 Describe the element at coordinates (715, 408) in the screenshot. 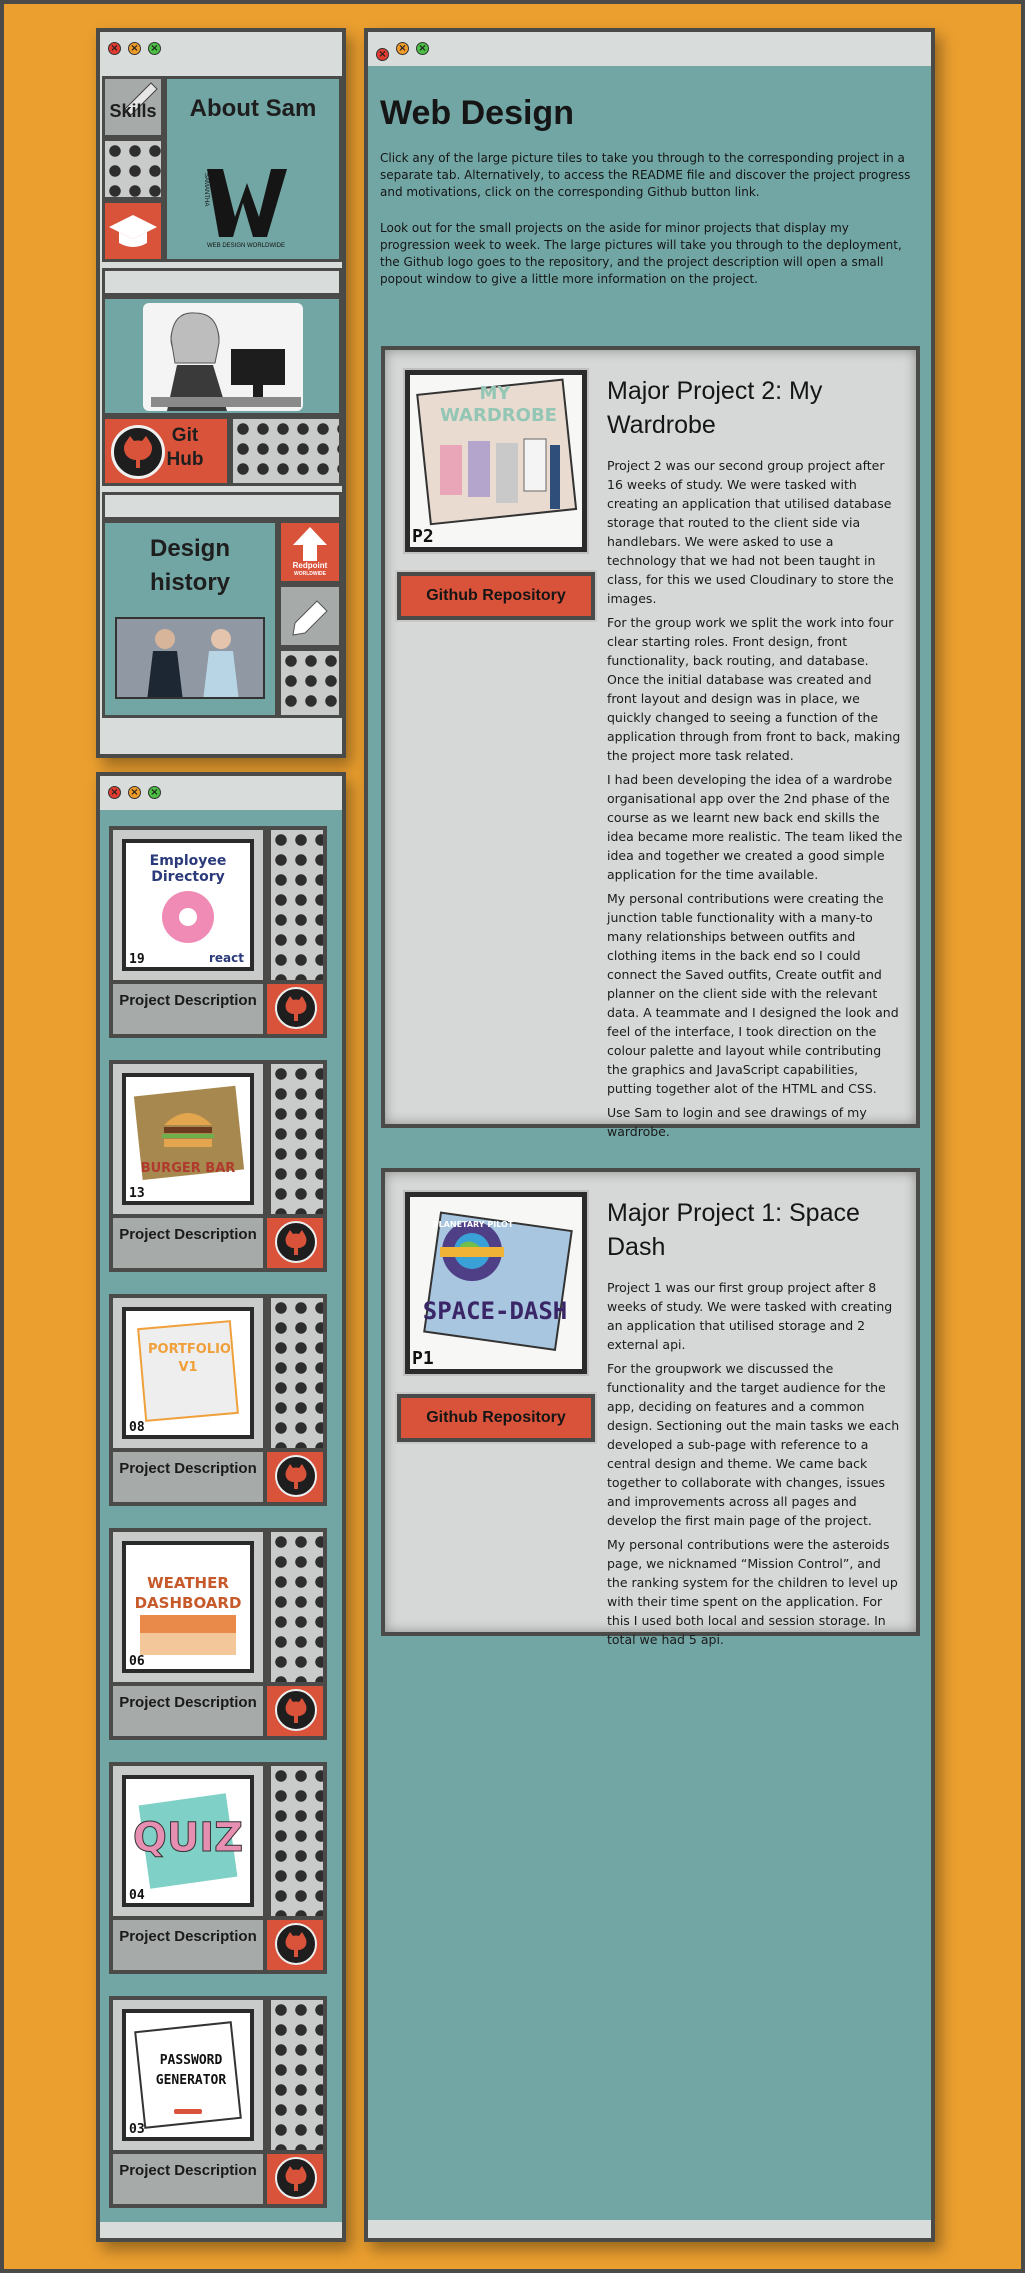

I see `project-title: Major Project 2: My Wardrobe` at that location.